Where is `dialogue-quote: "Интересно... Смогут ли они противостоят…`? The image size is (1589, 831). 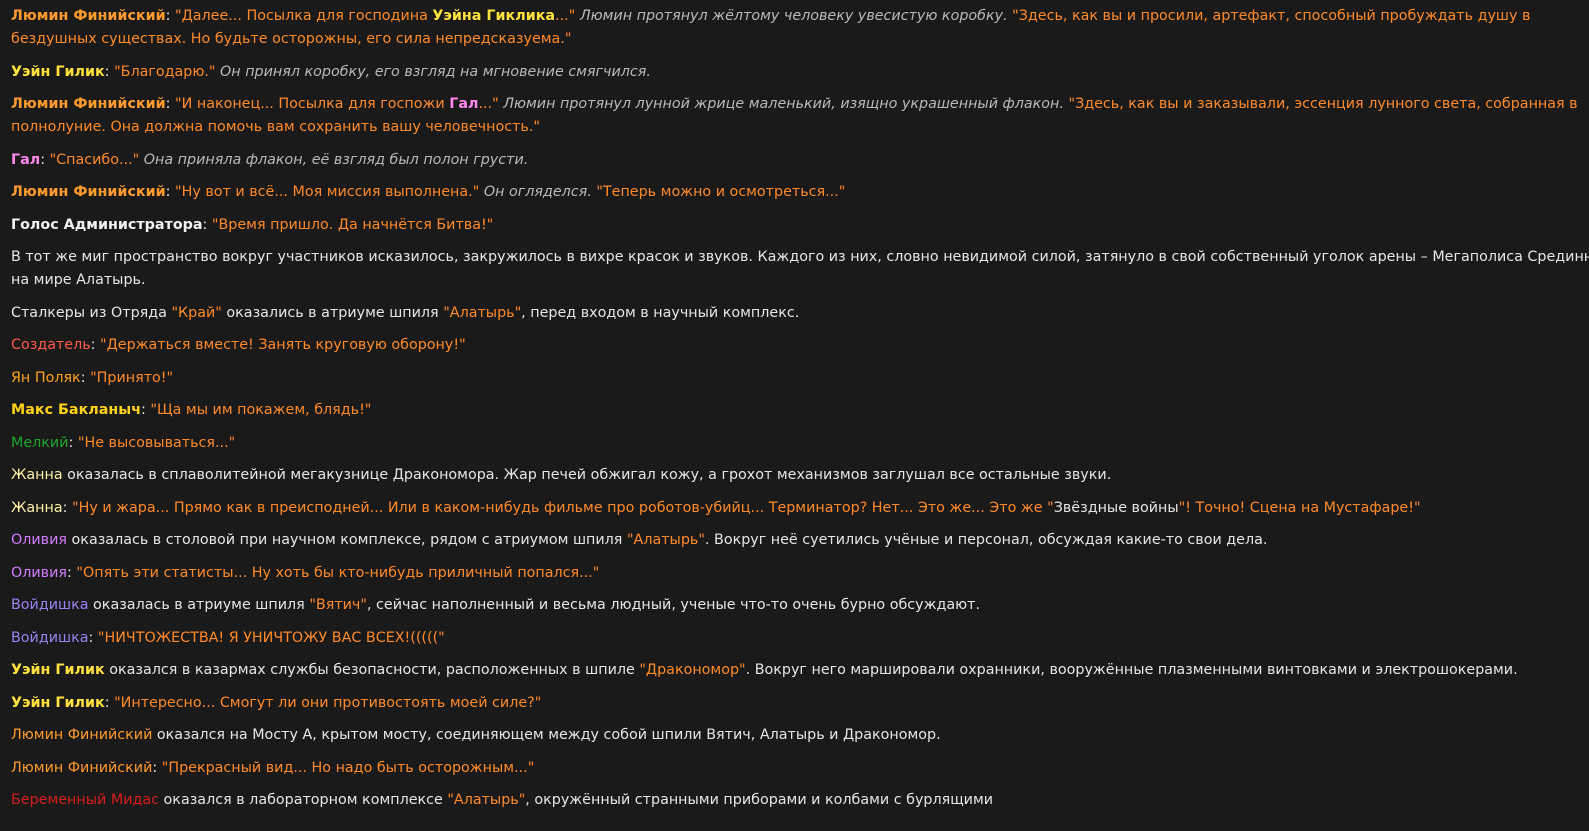 dialogue-quote: "Интересно... Смогут ли они противостоят… is located at coordinates (328, 702).